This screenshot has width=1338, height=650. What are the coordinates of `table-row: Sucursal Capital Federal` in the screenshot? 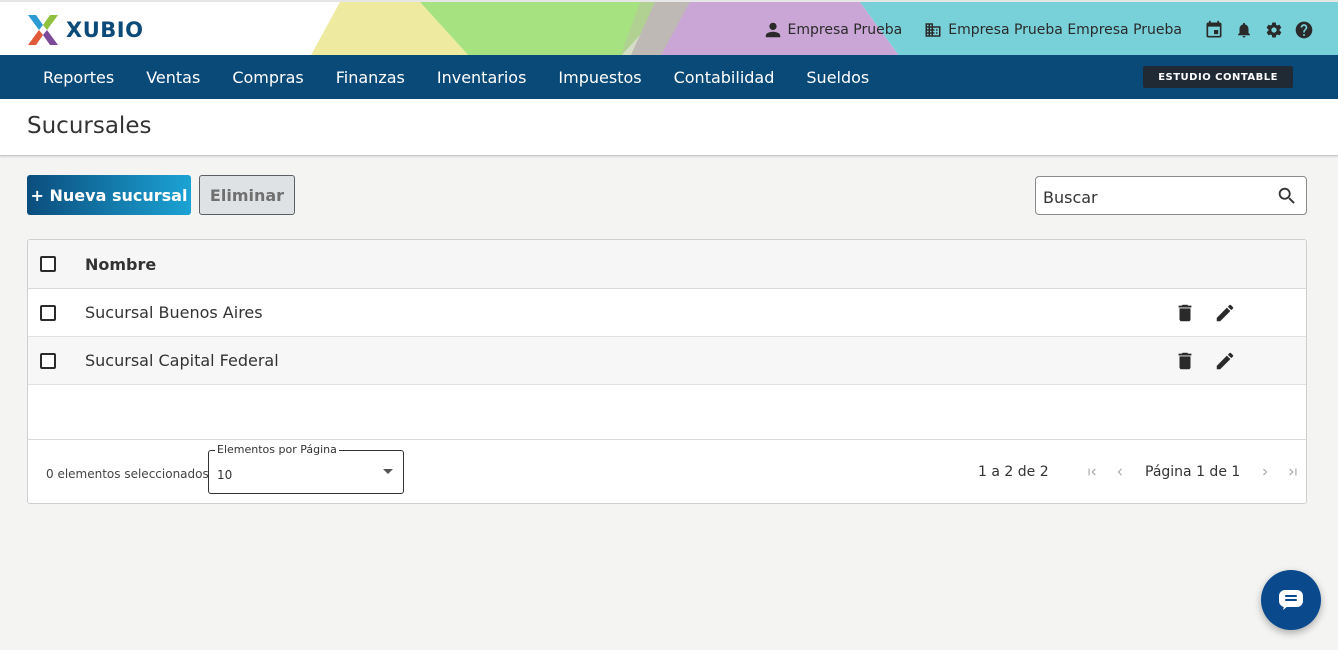 It's located at (667, 361).